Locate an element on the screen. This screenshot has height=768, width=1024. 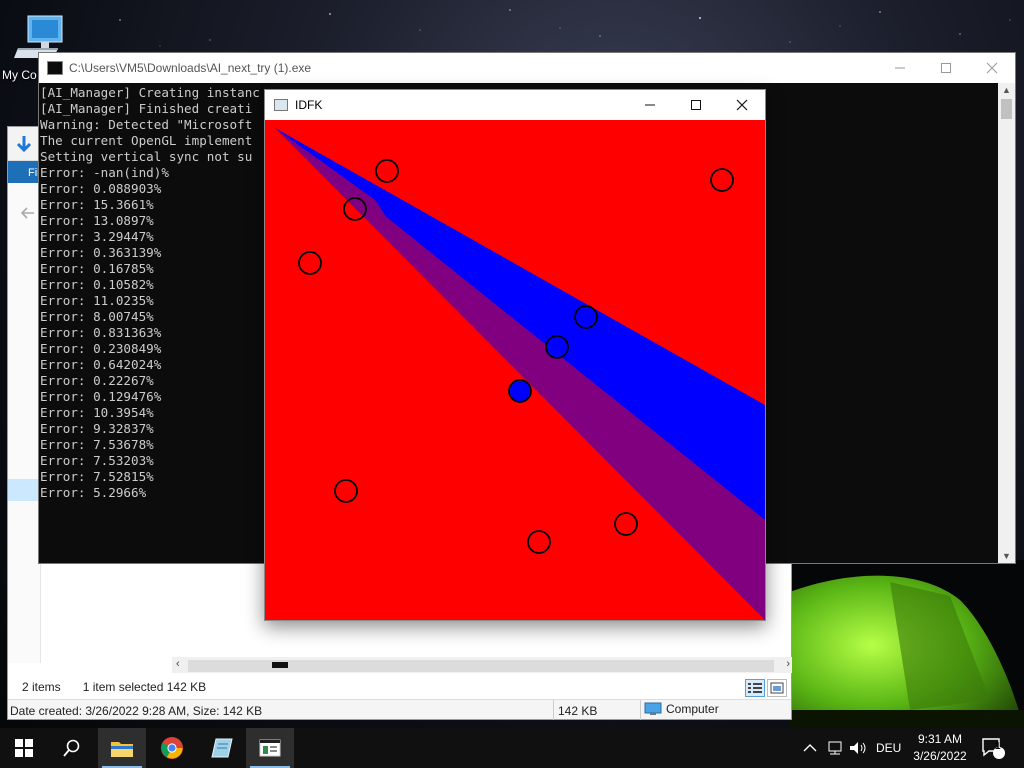
notification-count: 1 is located at coordinates (998, 746).